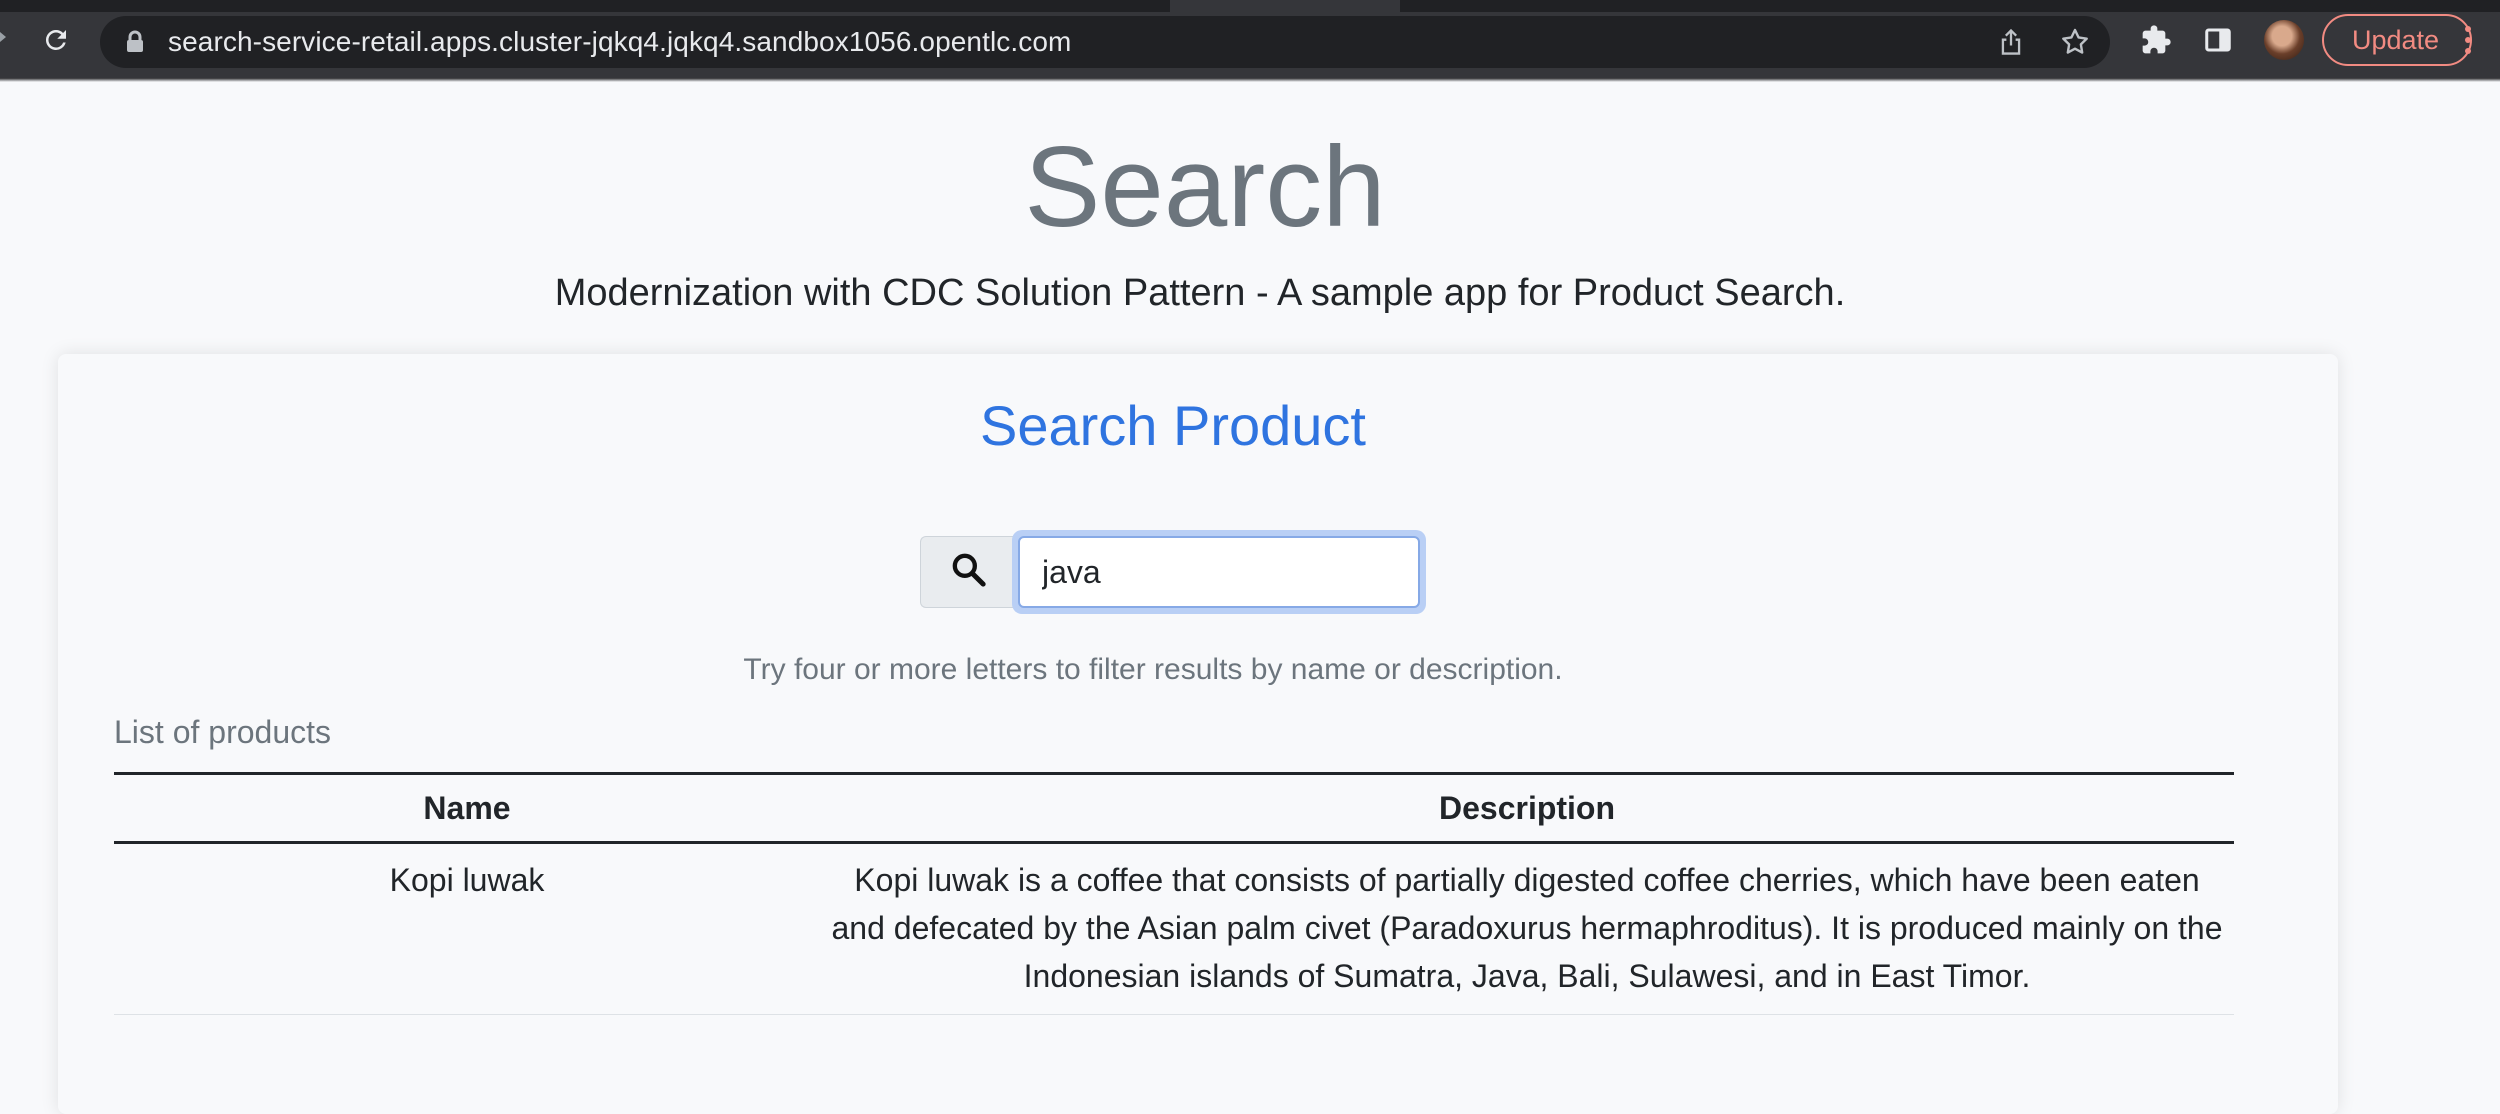  I want to click on column-header-name: Name, so click(467, 807).